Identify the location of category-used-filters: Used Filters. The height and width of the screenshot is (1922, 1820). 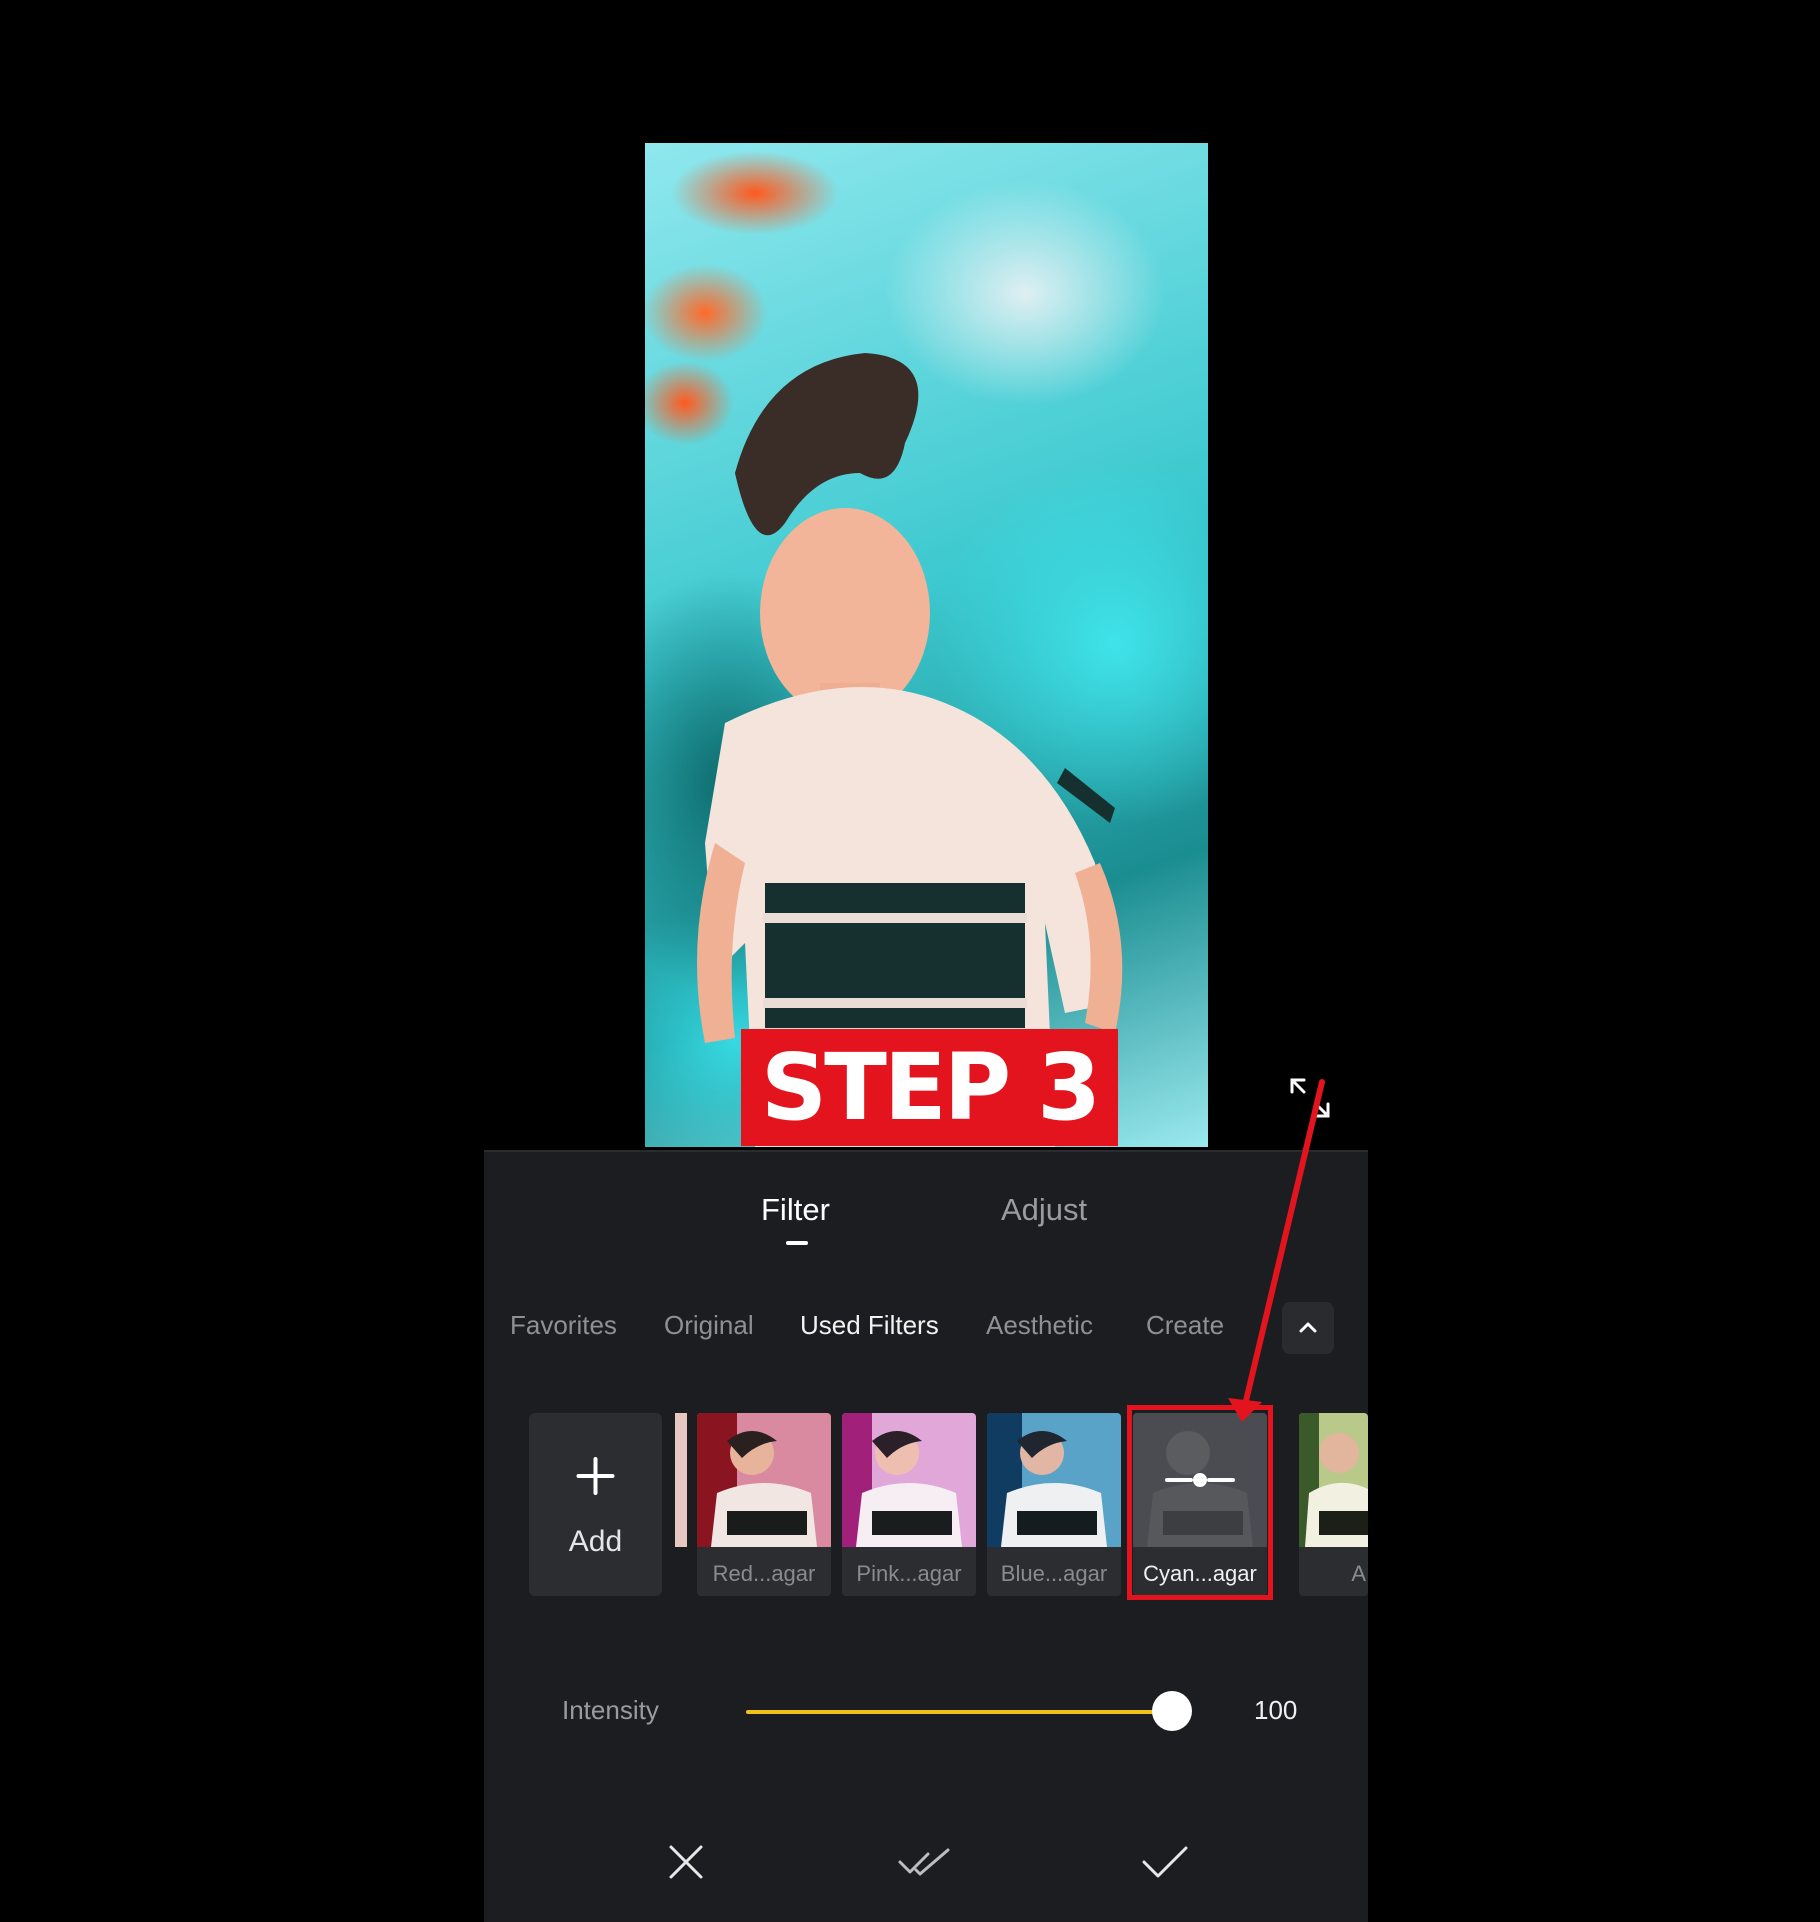
(869, 1325).